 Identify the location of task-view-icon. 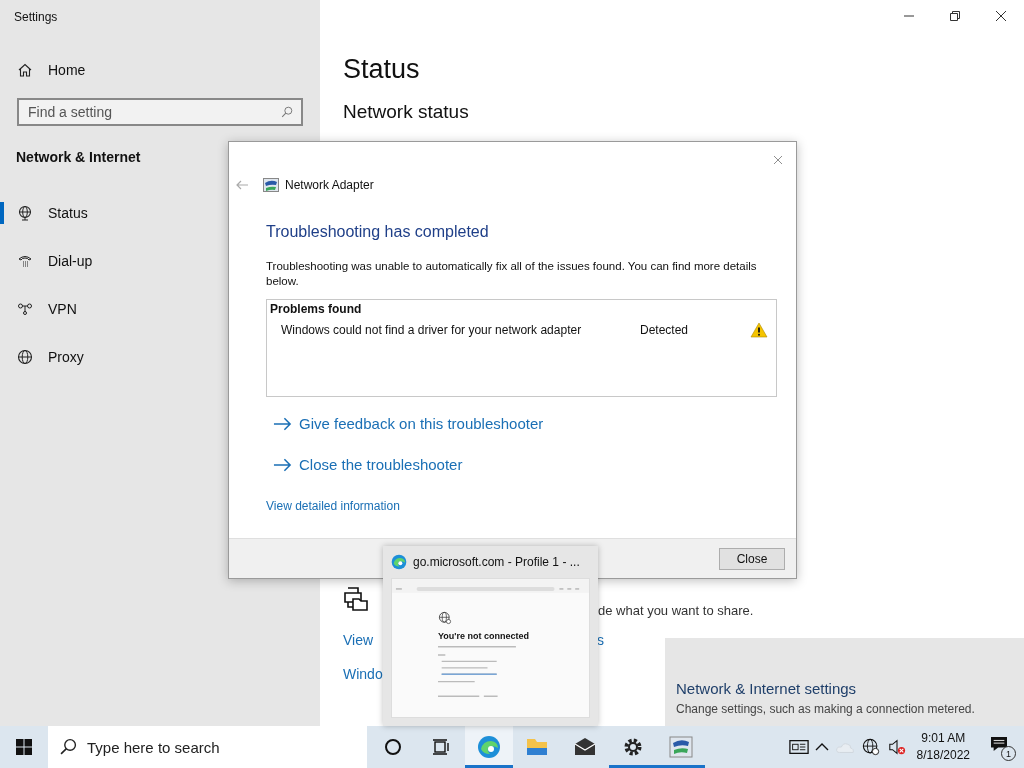
(441, 747).